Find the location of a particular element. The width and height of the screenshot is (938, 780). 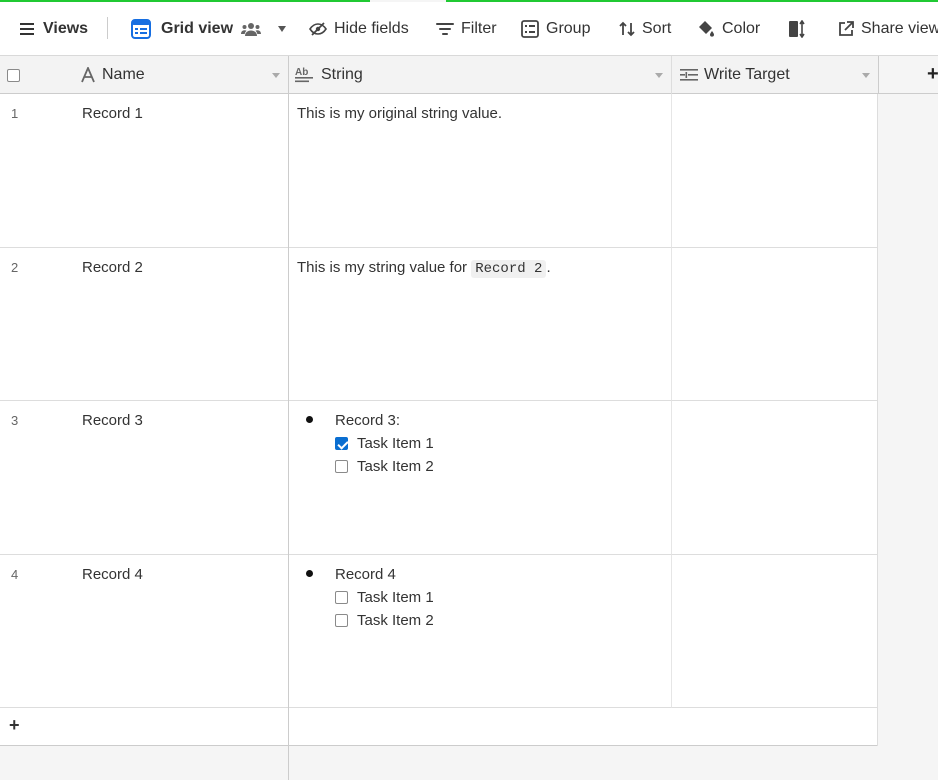

view-name: Grid view is located at coordinates (197, 28).